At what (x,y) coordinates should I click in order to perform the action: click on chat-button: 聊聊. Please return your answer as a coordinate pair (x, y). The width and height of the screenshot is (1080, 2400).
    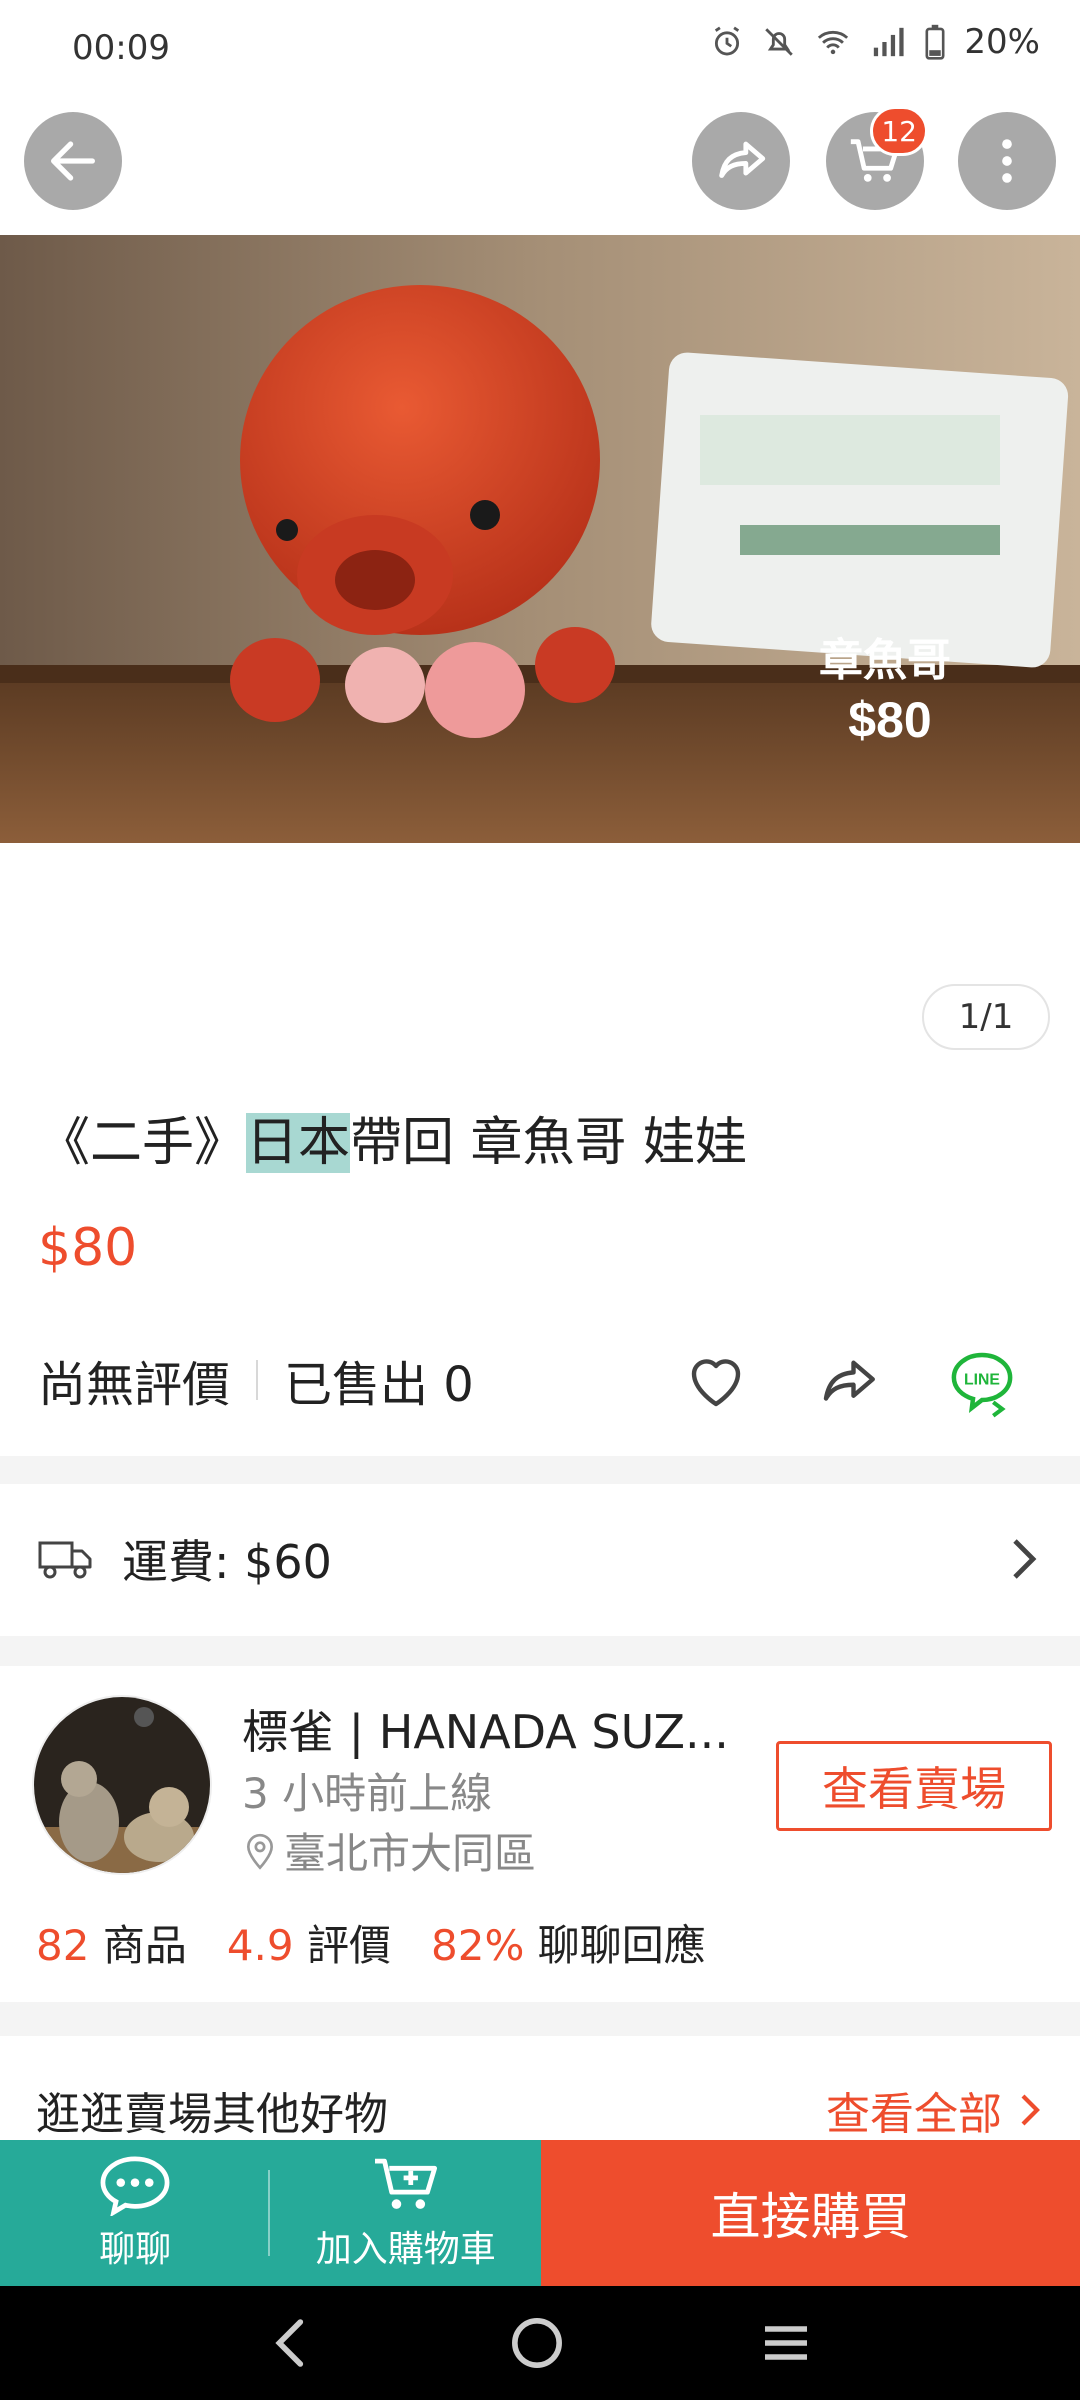
    Looking at the image, I should click on (135, 2213).